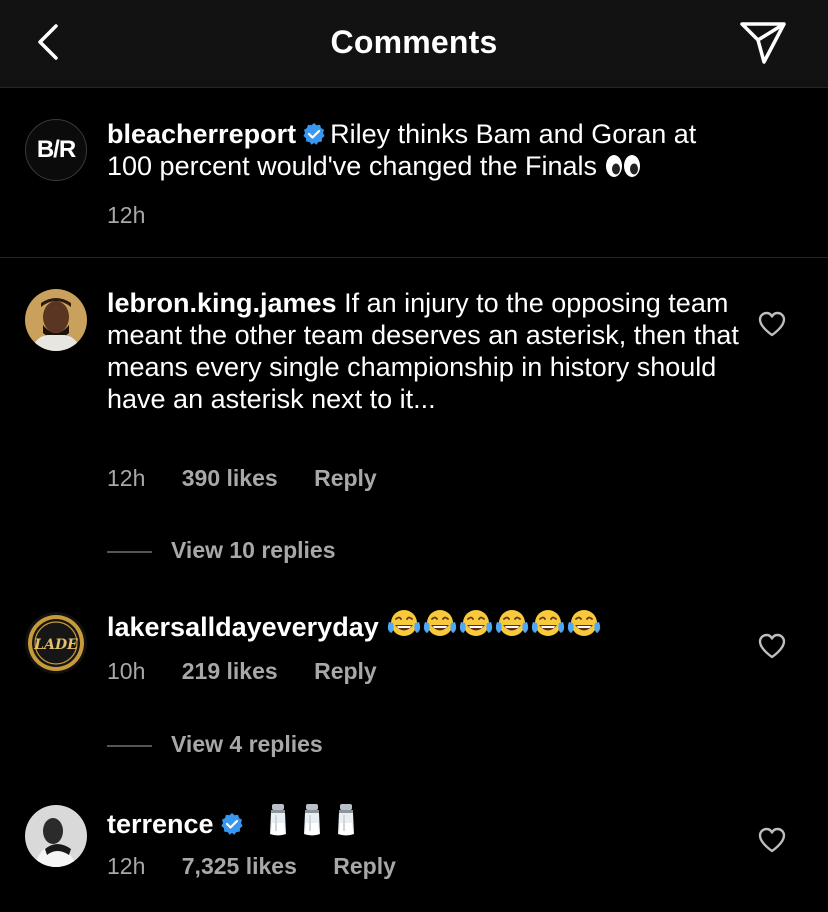 The height and width of the screenshot is (912, 828). I want to click on comment-text-block: terrence, so click(427, 821).